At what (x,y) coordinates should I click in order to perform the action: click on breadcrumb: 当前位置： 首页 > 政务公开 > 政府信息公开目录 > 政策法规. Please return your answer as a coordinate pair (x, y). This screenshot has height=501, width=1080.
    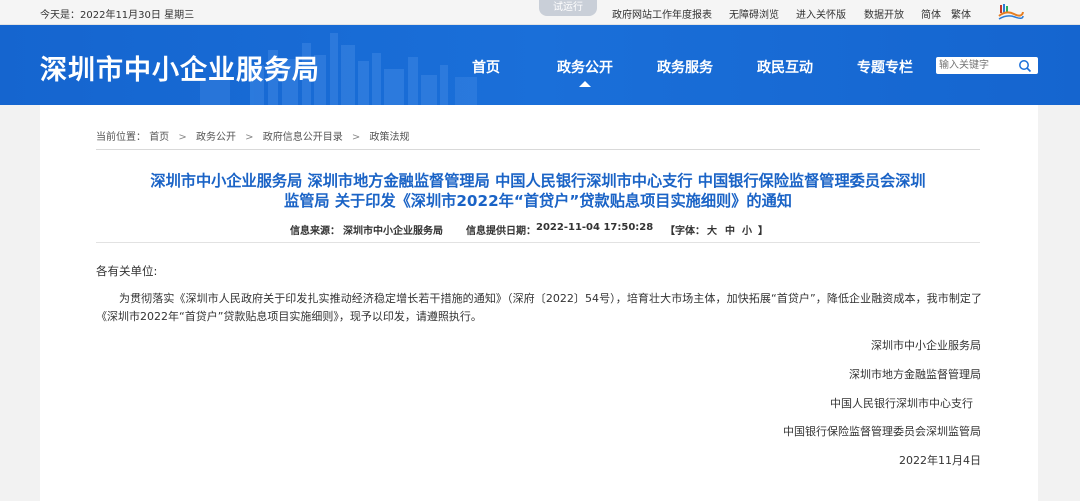
    Looking at the image, I should click on (252, 135).